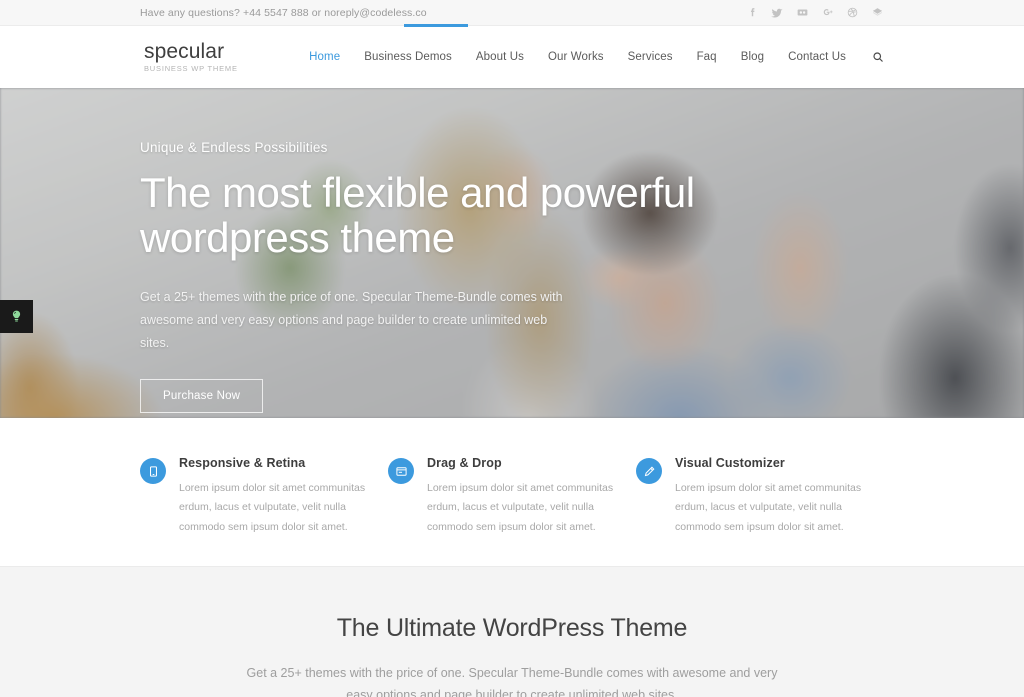  Describe the element at coordinates (852, 13) in the screenshot. I see `dribbble-icon` at that location.